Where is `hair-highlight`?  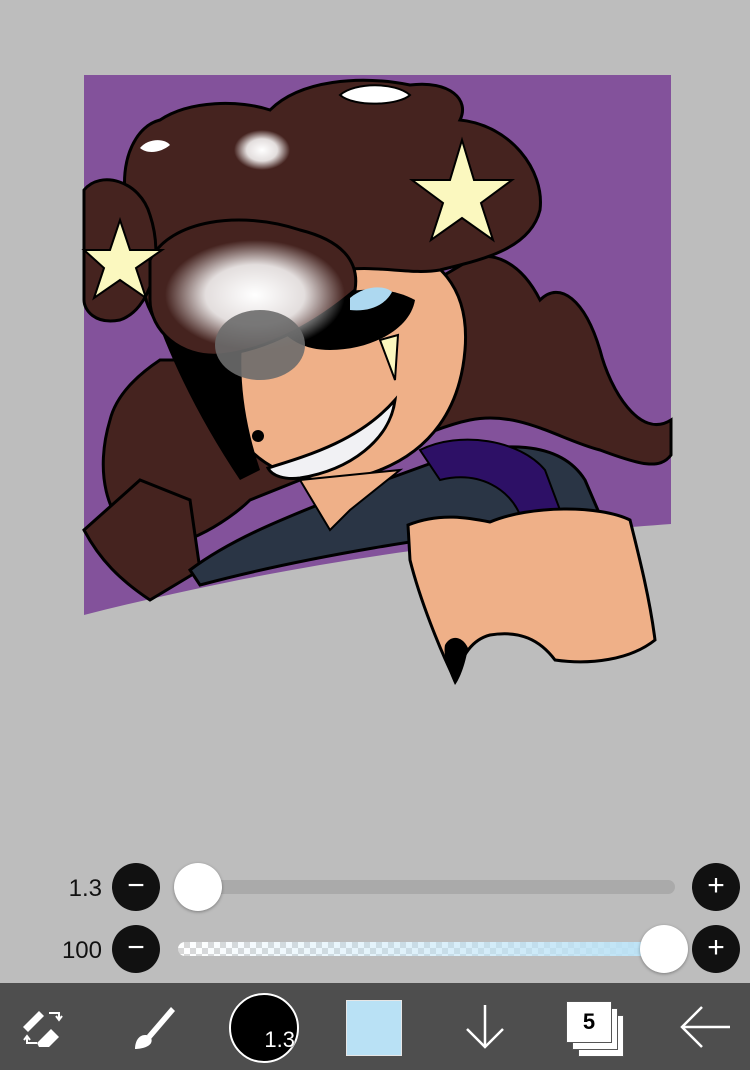
hair-highlight is located at coordinates (375, 94).